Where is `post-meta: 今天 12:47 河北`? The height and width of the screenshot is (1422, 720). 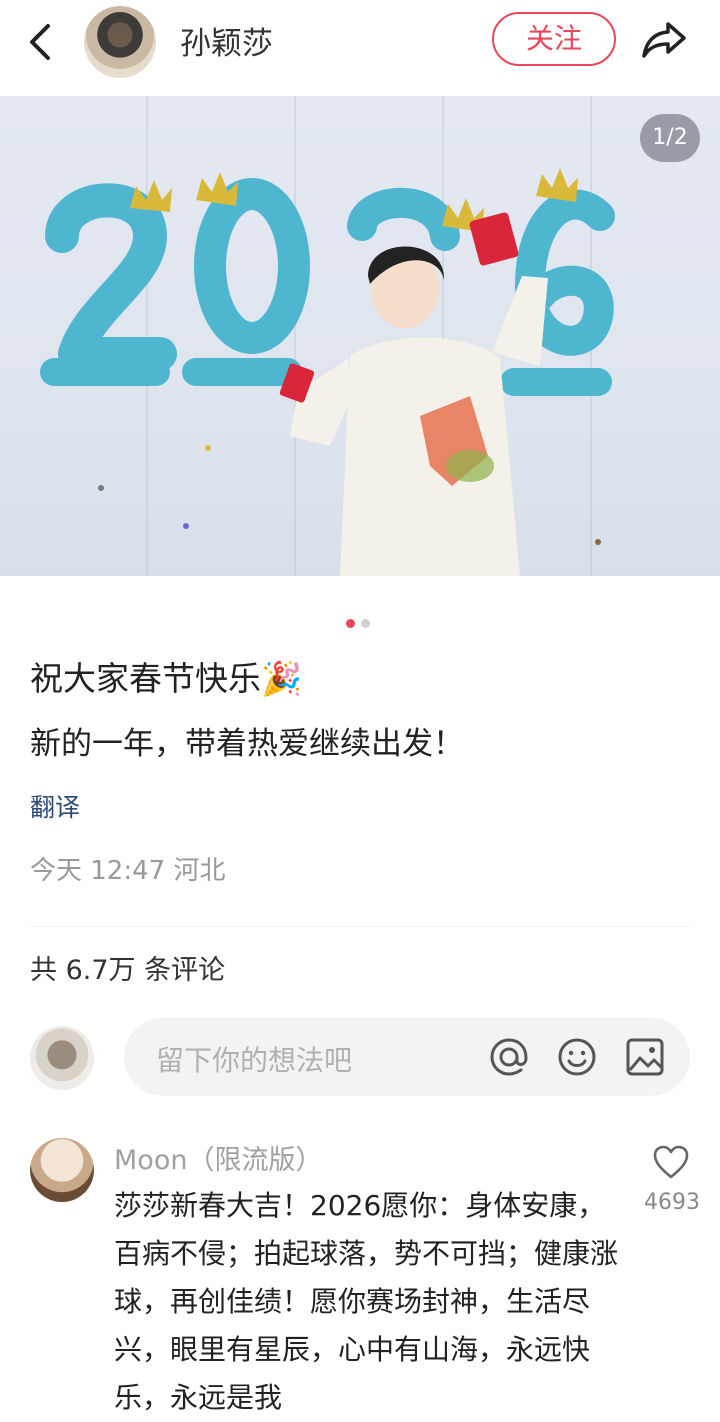
post-meta: 今天 12:47 河北 is located at coordinates (128, 871).